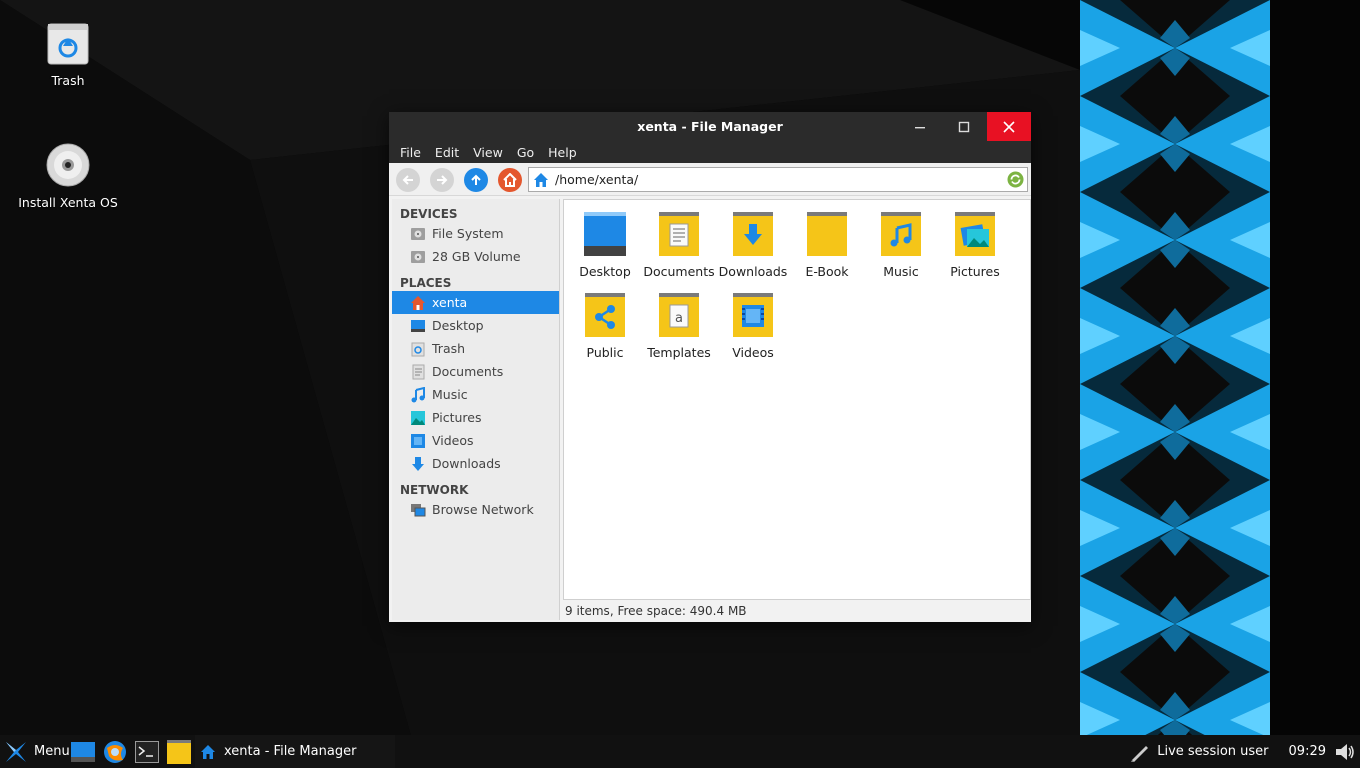 The height and width of the screenshot is (768, 1360). I want to click on maximize-icon, so click(964, 126).